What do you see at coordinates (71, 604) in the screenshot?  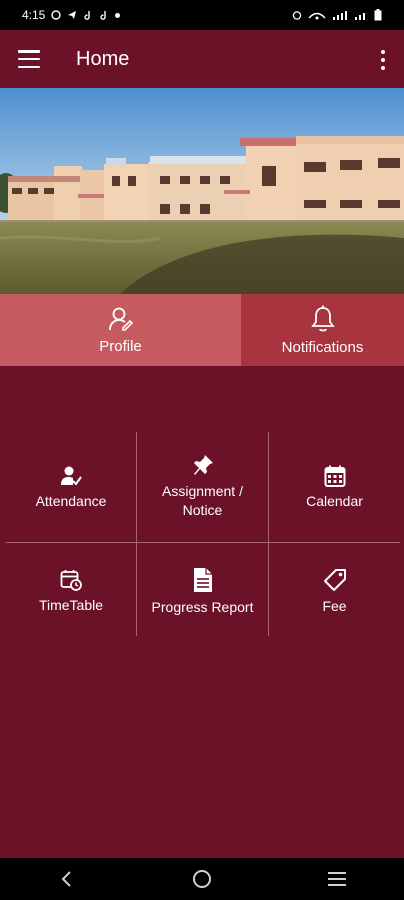 I see `menu-item-label: TimeTable` at bounding box center [71, 604].